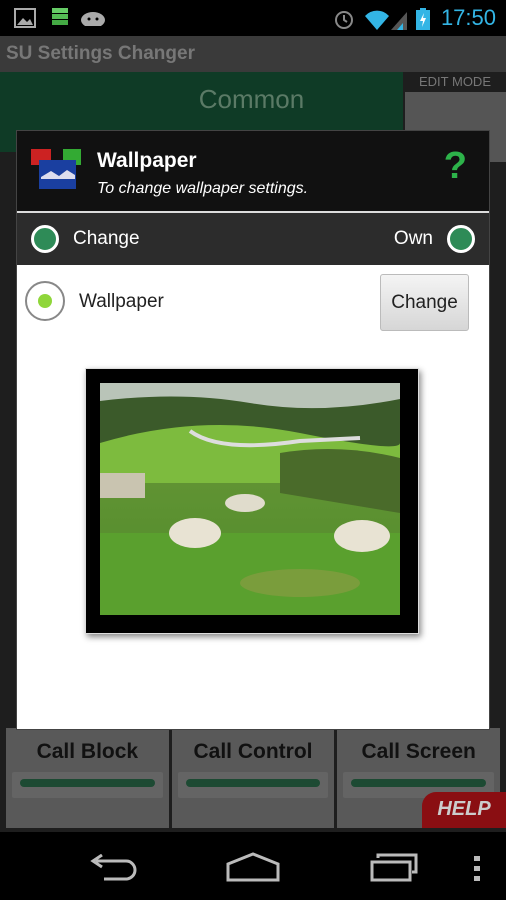 This screenshot has width=506, height=900. I want to click on android-icon, so click(93, 19).